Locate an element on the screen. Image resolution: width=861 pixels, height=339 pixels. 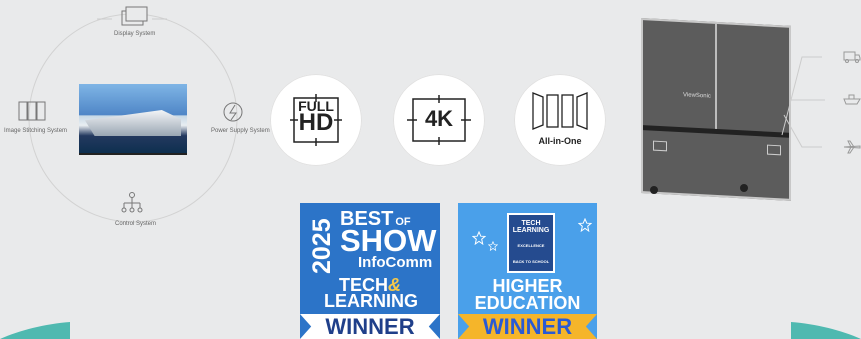
full-hd-line2: HD is located at coordinates (316, 122).